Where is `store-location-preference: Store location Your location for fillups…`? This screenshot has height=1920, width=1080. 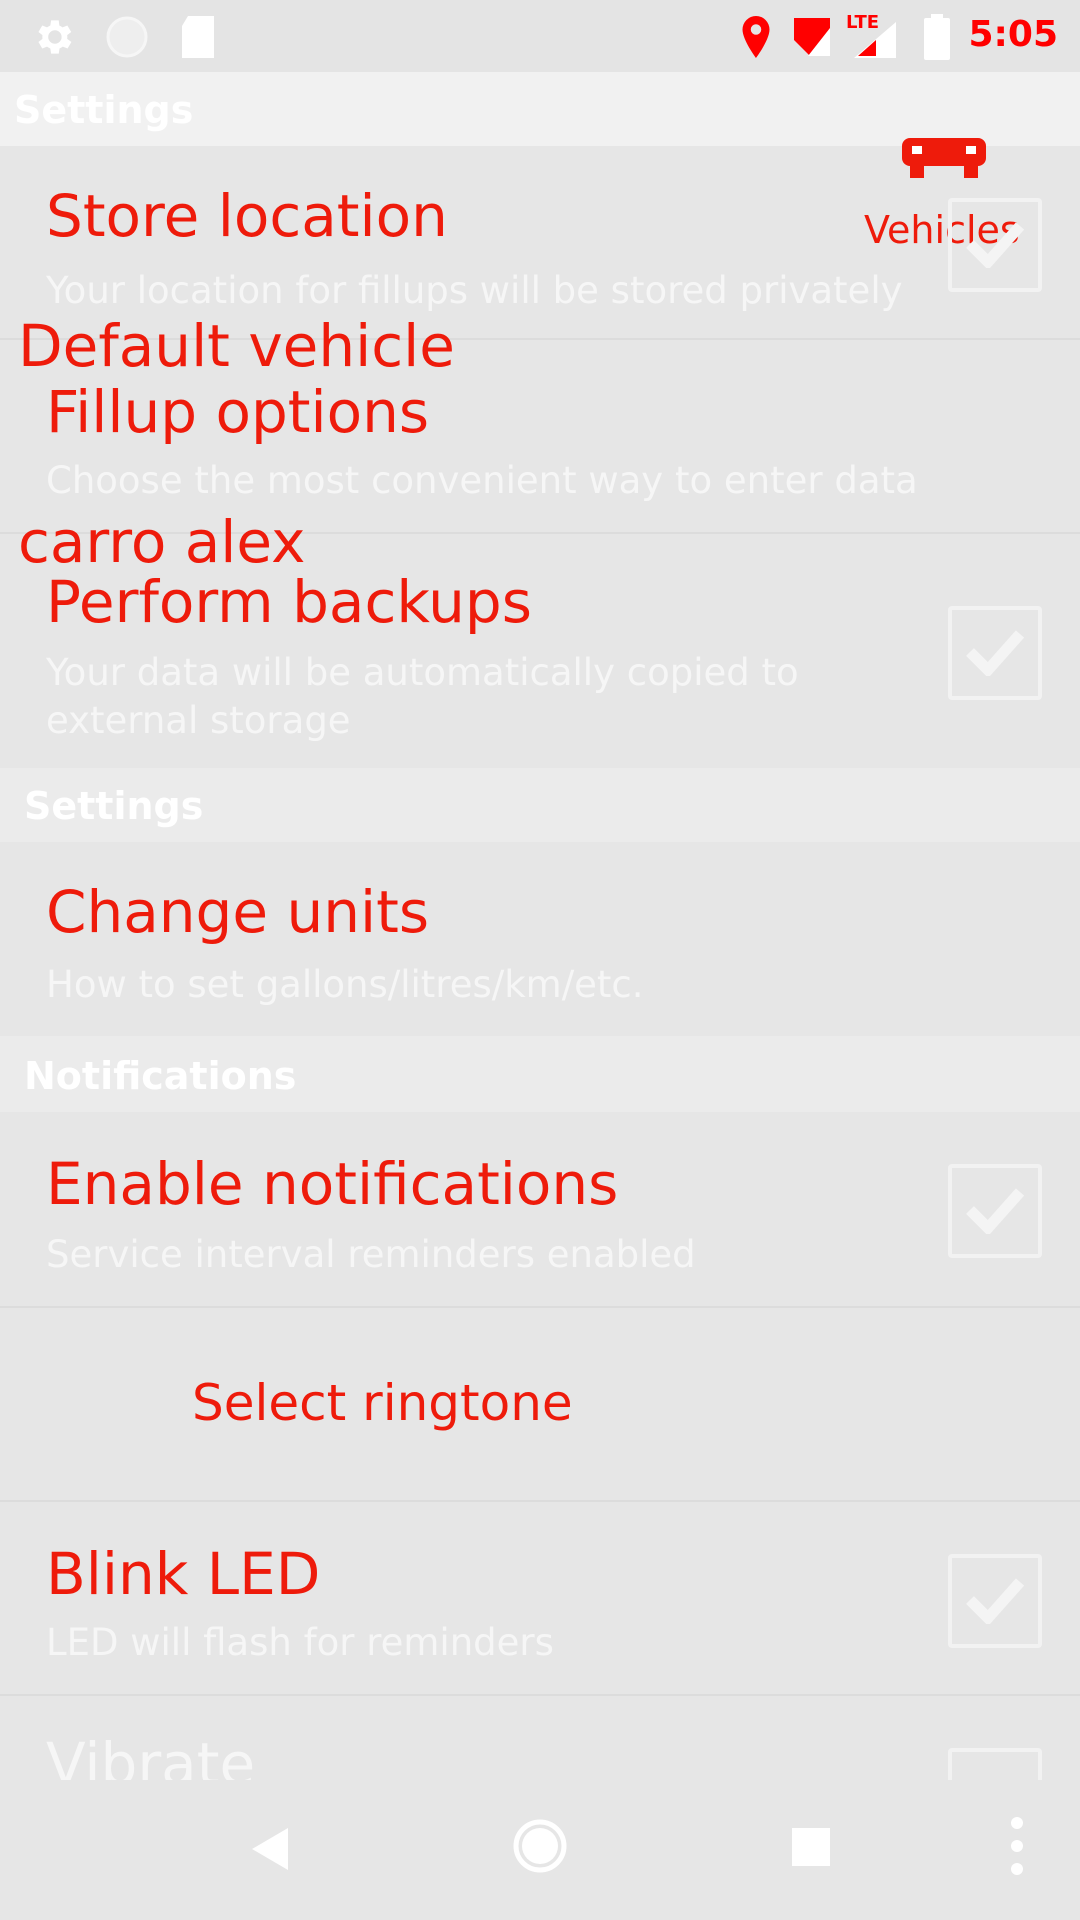
store-location-preference: Store location Your location for fillups… is located at coordinates (540, 243).